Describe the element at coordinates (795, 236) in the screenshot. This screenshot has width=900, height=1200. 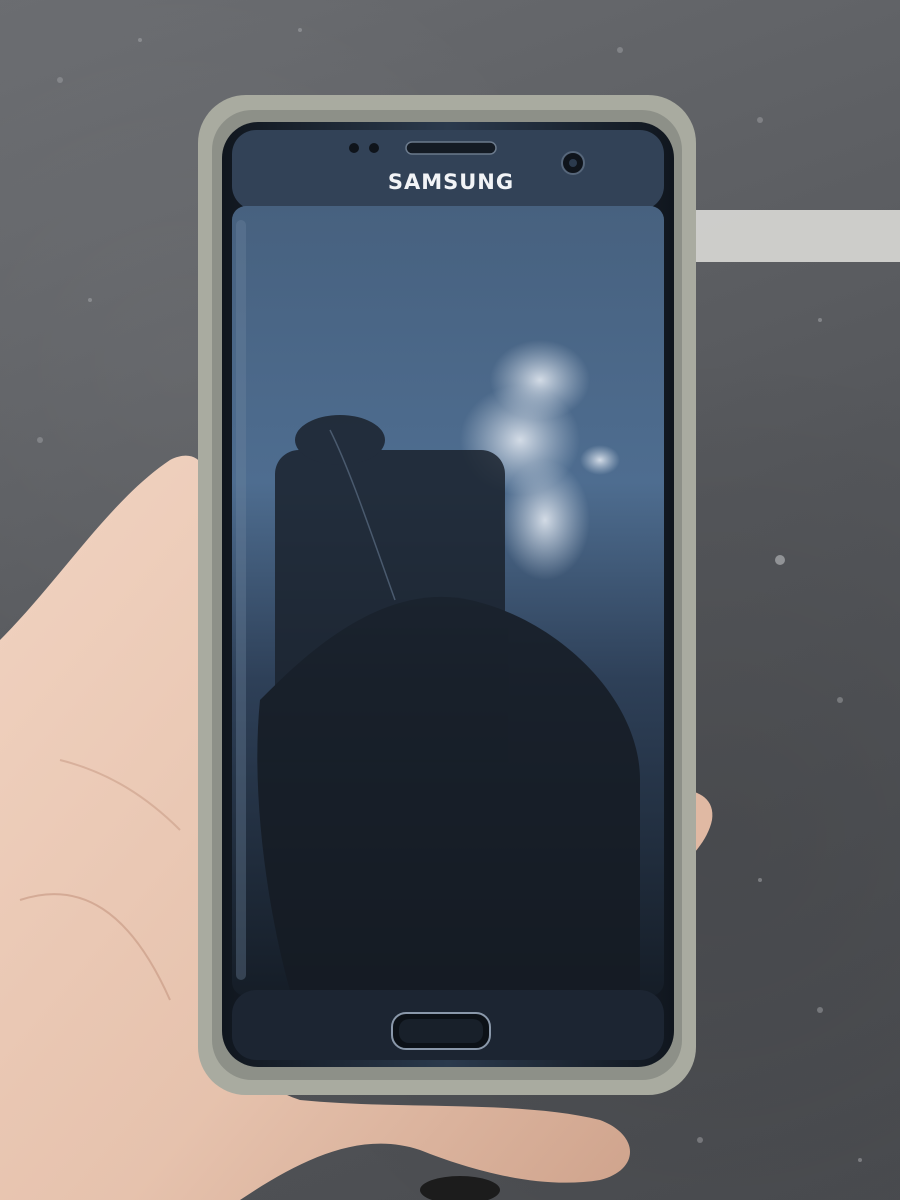
I see `parking-line` at that location.